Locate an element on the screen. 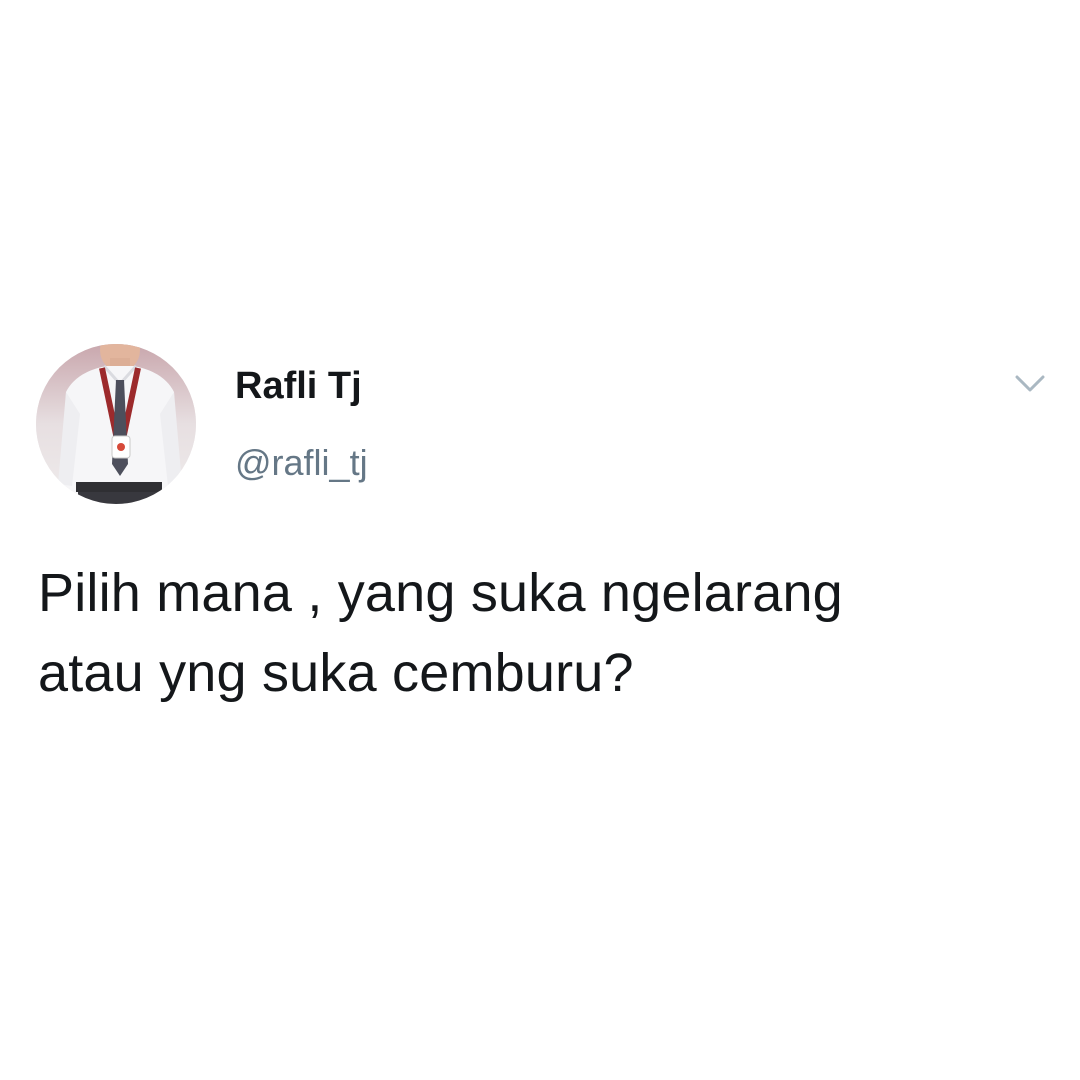  avatar-photo is located at coordinates (116, 424).